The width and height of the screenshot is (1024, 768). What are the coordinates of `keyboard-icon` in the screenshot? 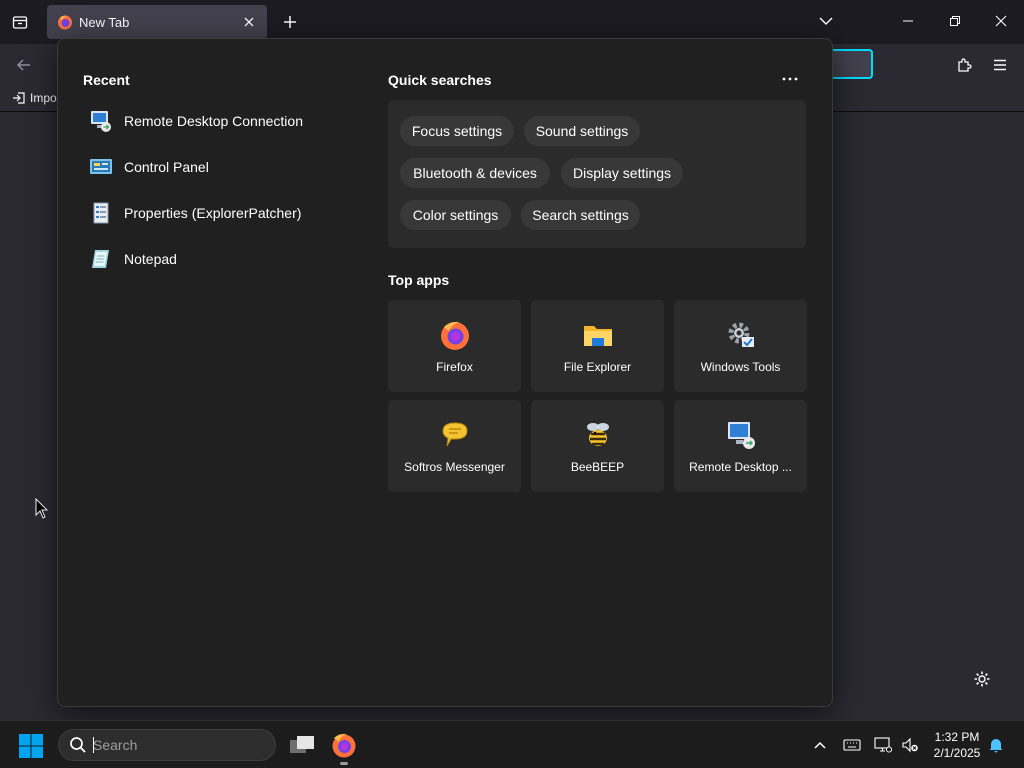 It's located at (852, 745).